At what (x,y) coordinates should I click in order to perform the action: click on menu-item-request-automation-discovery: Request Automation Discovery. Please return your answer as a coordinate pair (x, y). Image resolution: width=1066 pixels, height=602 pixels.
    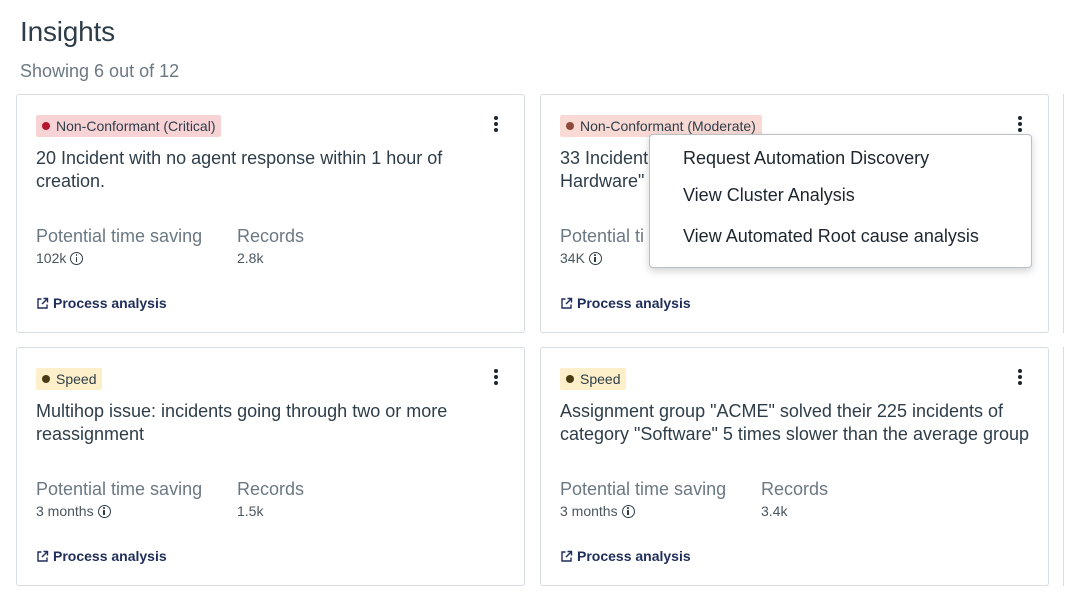
    Looking at the image, I should click on (806, 158).